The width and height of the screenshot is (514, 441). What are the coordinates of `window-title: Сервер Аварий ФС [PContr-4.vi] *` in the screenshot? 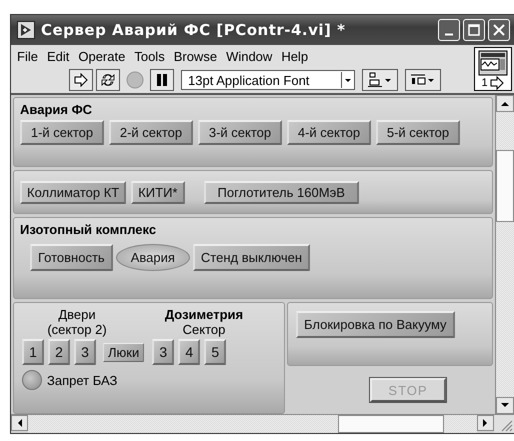 It's located at (193, 30).